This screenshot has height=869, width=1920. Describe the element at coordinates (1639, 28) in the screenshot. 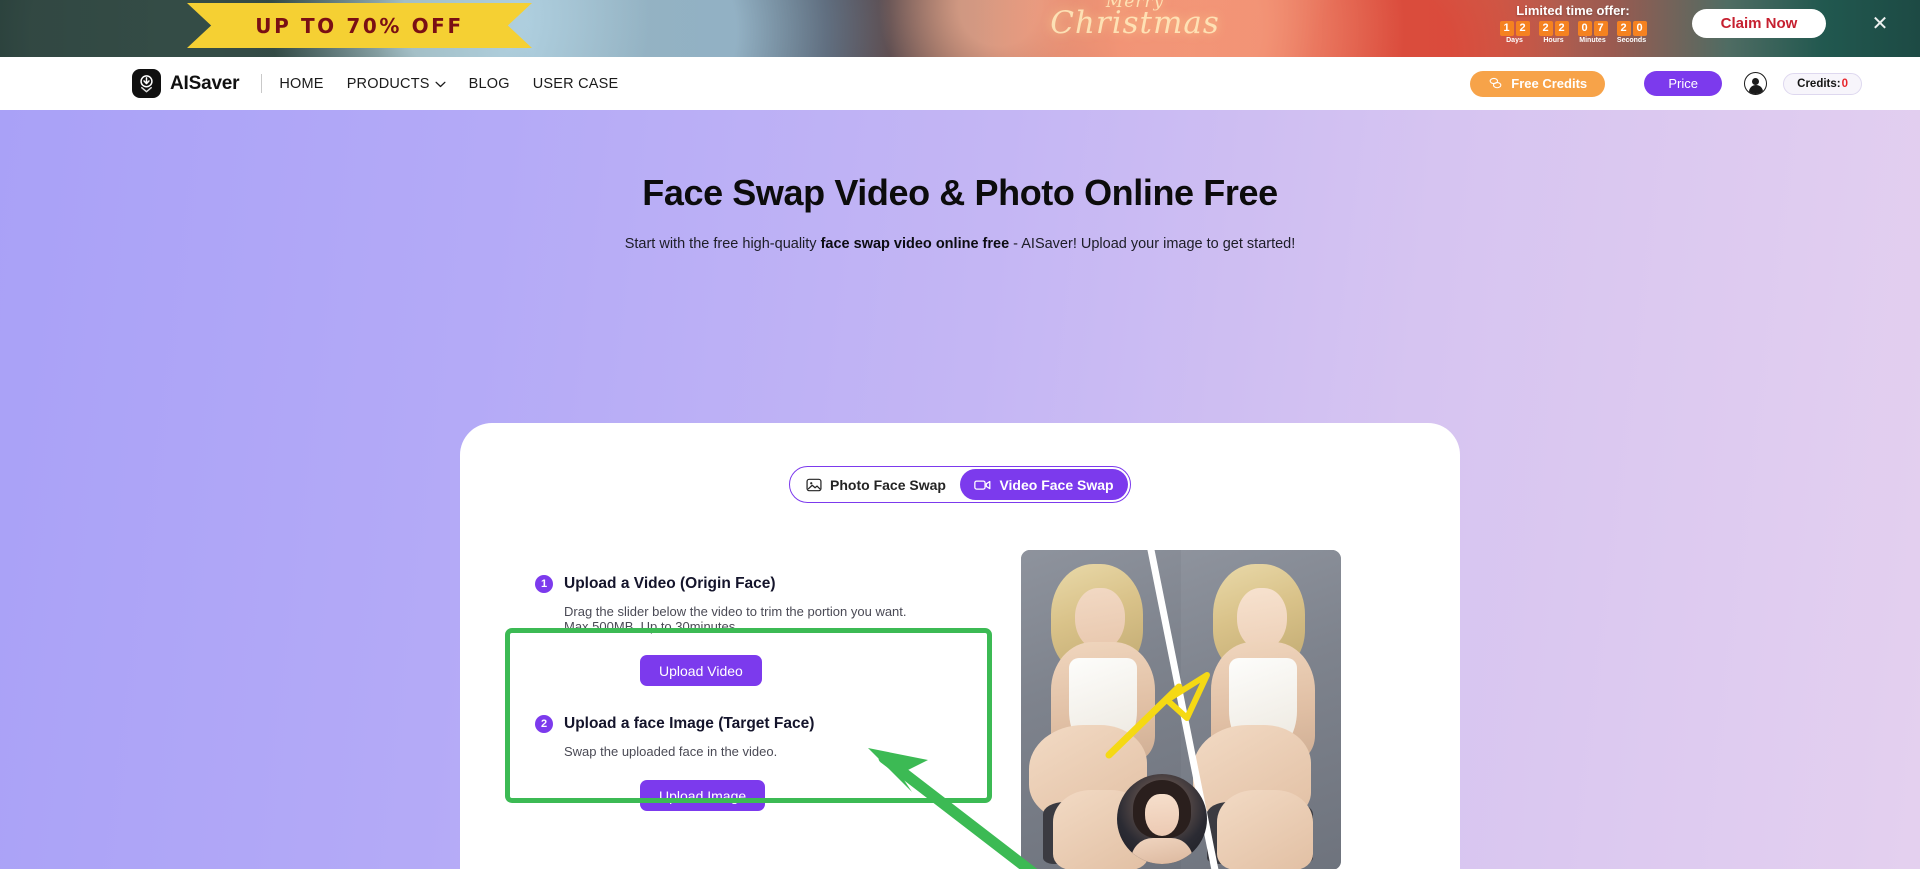

I see `seconds-digit-2: 0` at that location.